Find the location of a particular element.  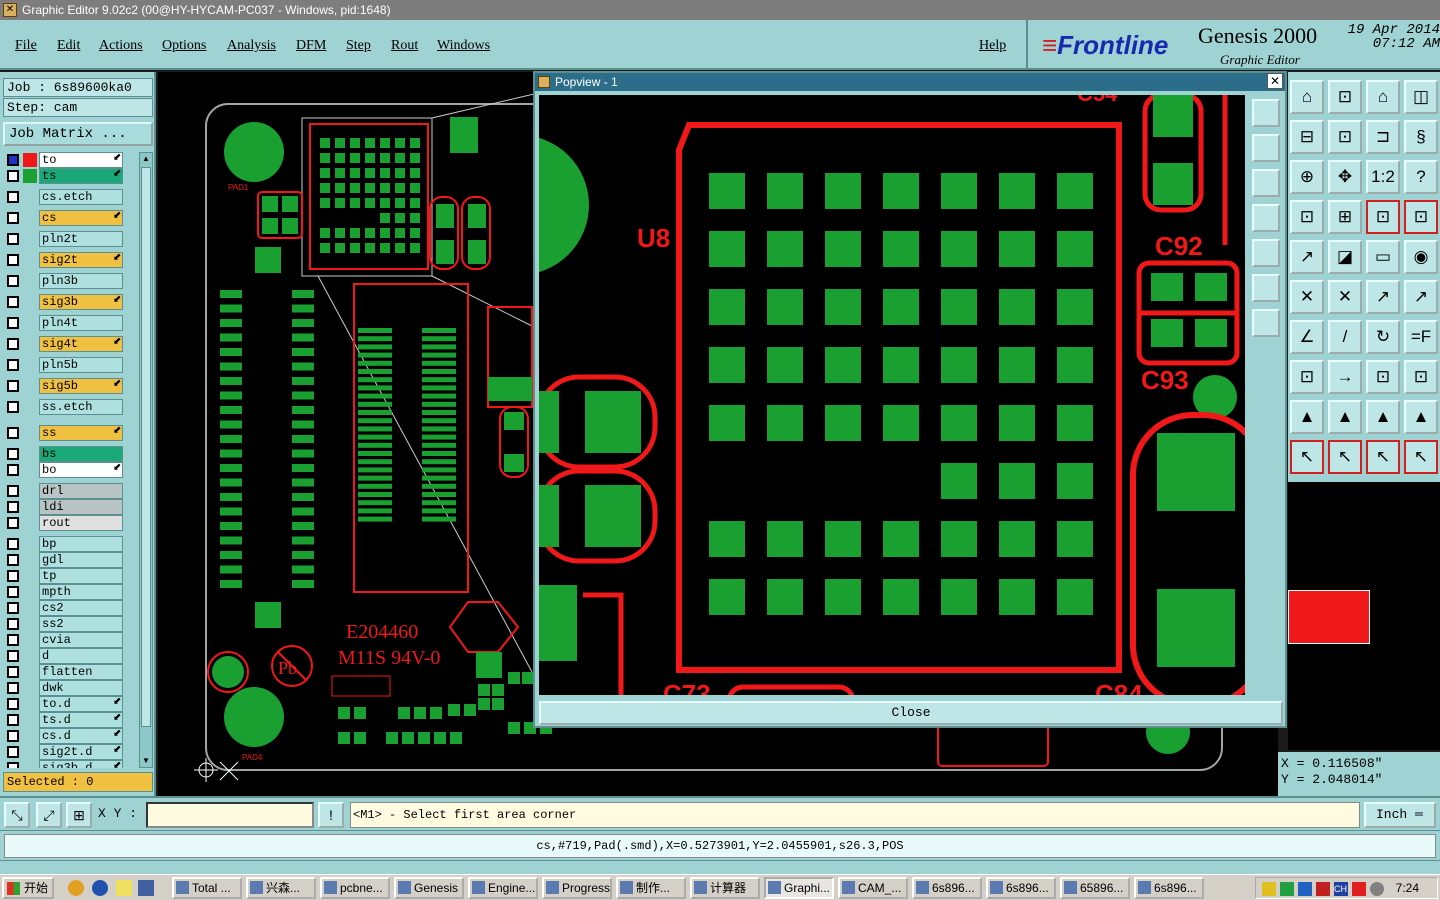

layer-name: drl is located at coordinates (81, 491).